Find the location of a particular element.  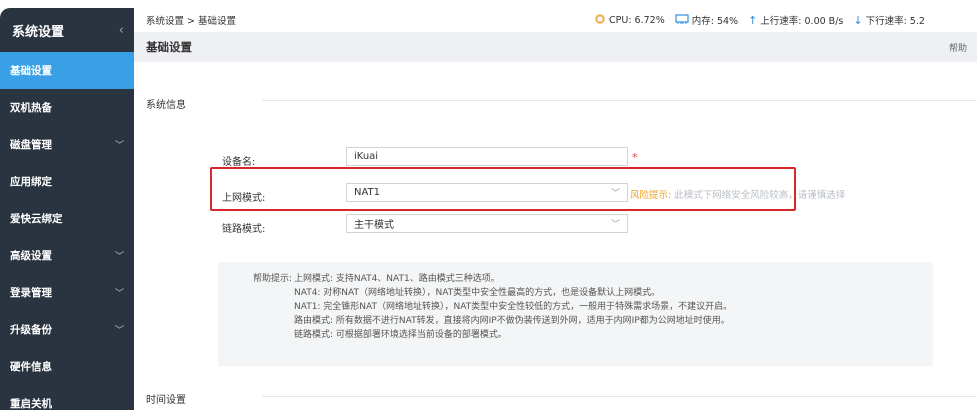

memory-value: 内存: 54% is located at coordinates (715, 21).